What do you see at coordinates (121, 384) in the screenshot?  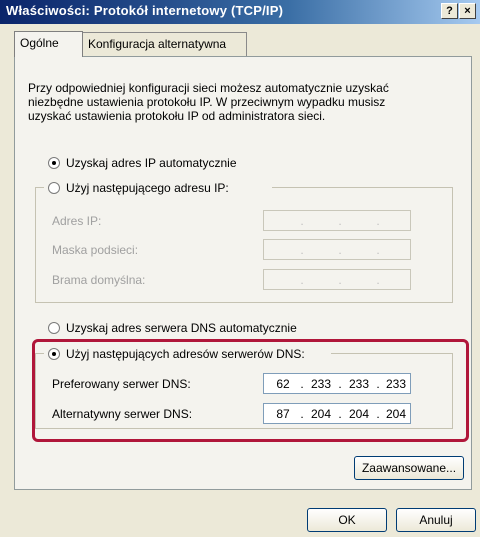 I see `preferred-dns-label: Preferowany serwer DNS:` at bounding box center [121, 384].